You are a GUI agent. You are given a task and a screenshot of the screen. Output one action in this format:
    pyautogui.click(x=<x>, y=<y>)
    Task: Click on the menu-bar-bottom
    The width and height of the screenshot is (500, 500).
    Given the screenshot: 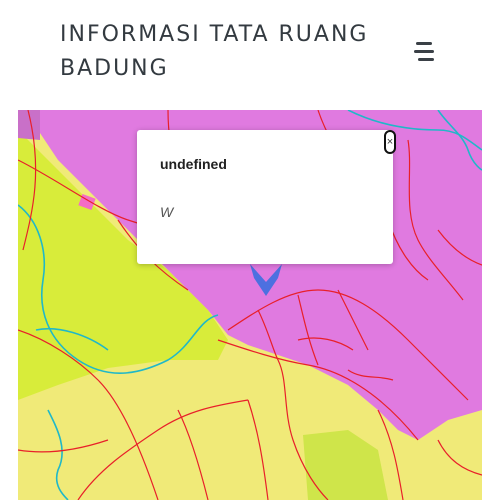 What is the action you would take?
    pyautogui.click(x=426, y=59)
    